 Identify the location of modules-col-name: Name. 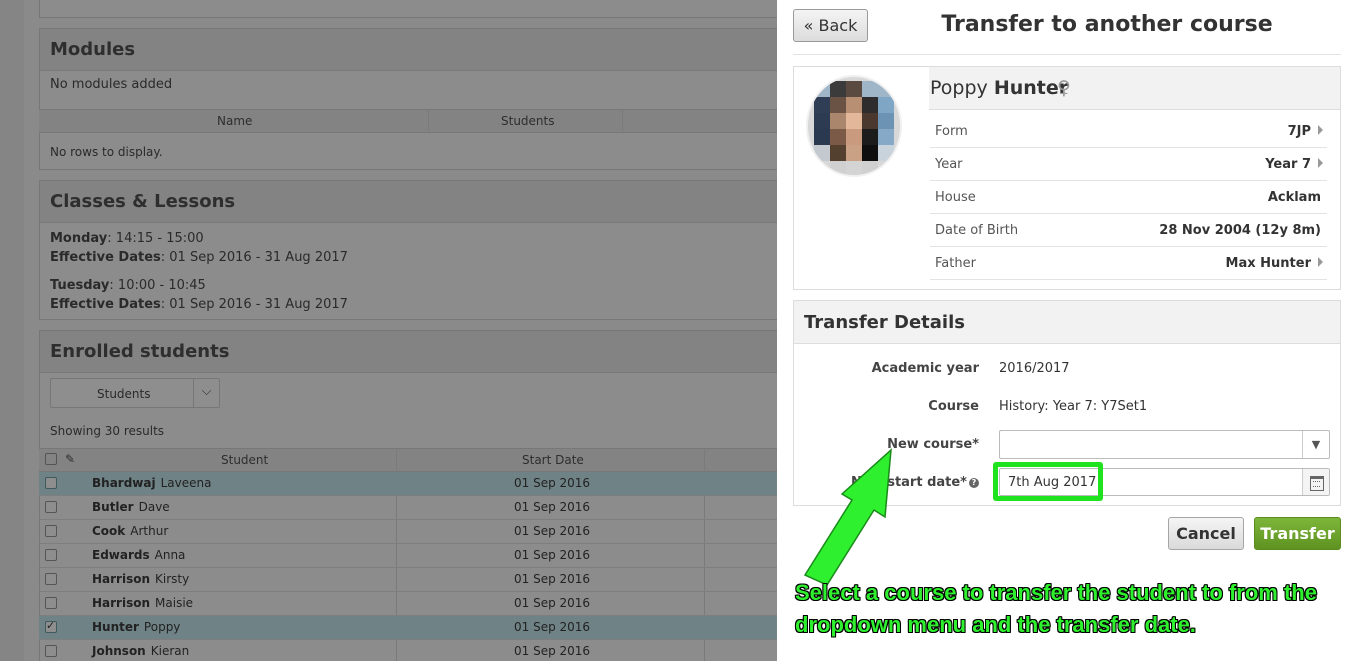
(235, 121).